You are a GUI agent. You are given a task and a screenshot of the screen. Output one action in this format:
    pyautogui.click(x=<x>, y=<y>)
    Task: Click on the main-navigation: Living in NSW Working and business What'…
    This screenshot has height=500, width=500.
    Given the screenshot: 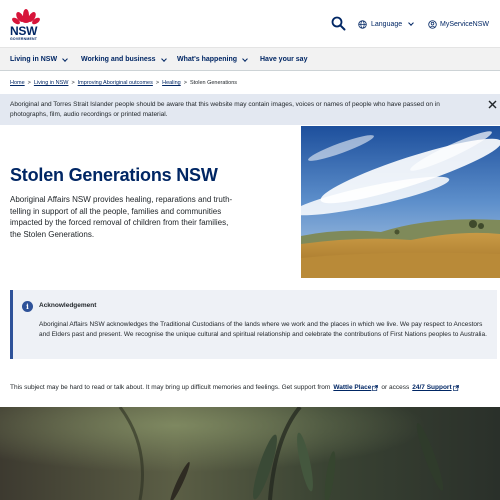 What is the action you would take?
    pyautogui.click(x=250, y=59)
    